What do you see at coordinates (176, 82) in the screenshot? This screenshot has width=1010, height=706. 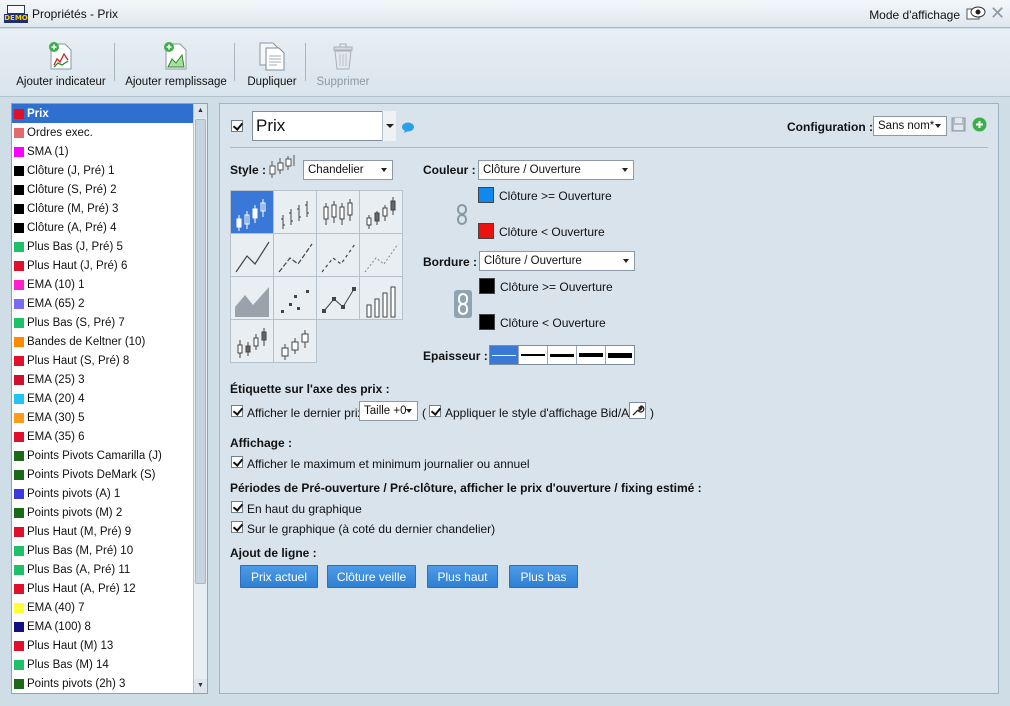 I see `add-fill-label: Ajouter remplissage` at bounding box center [176, 82].